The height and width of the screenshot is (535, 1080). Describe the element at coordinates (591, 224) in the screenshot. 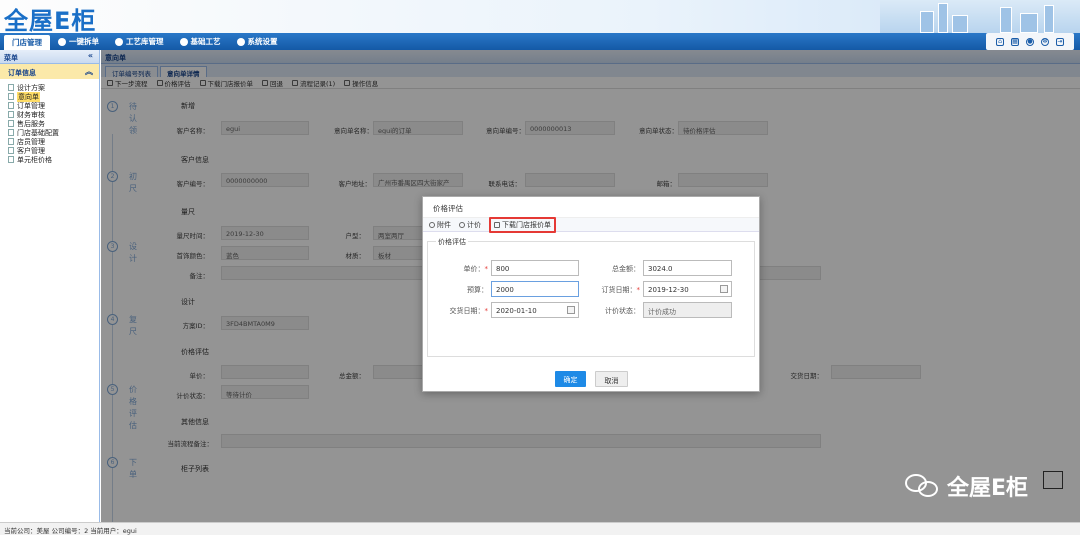

I see `dialog-toolbar: 附件 计价 下载门店报价单` at that location.